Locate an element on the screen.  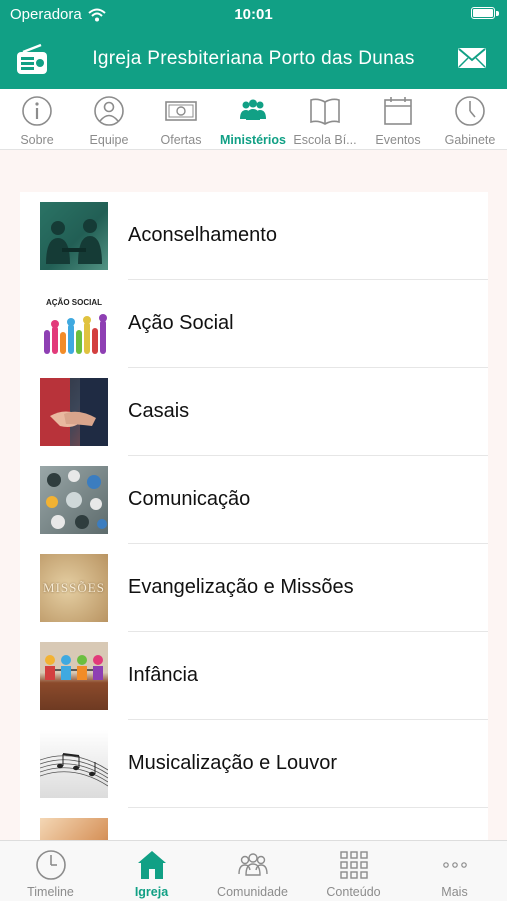
community-icon is located at coordinates (253, 864).